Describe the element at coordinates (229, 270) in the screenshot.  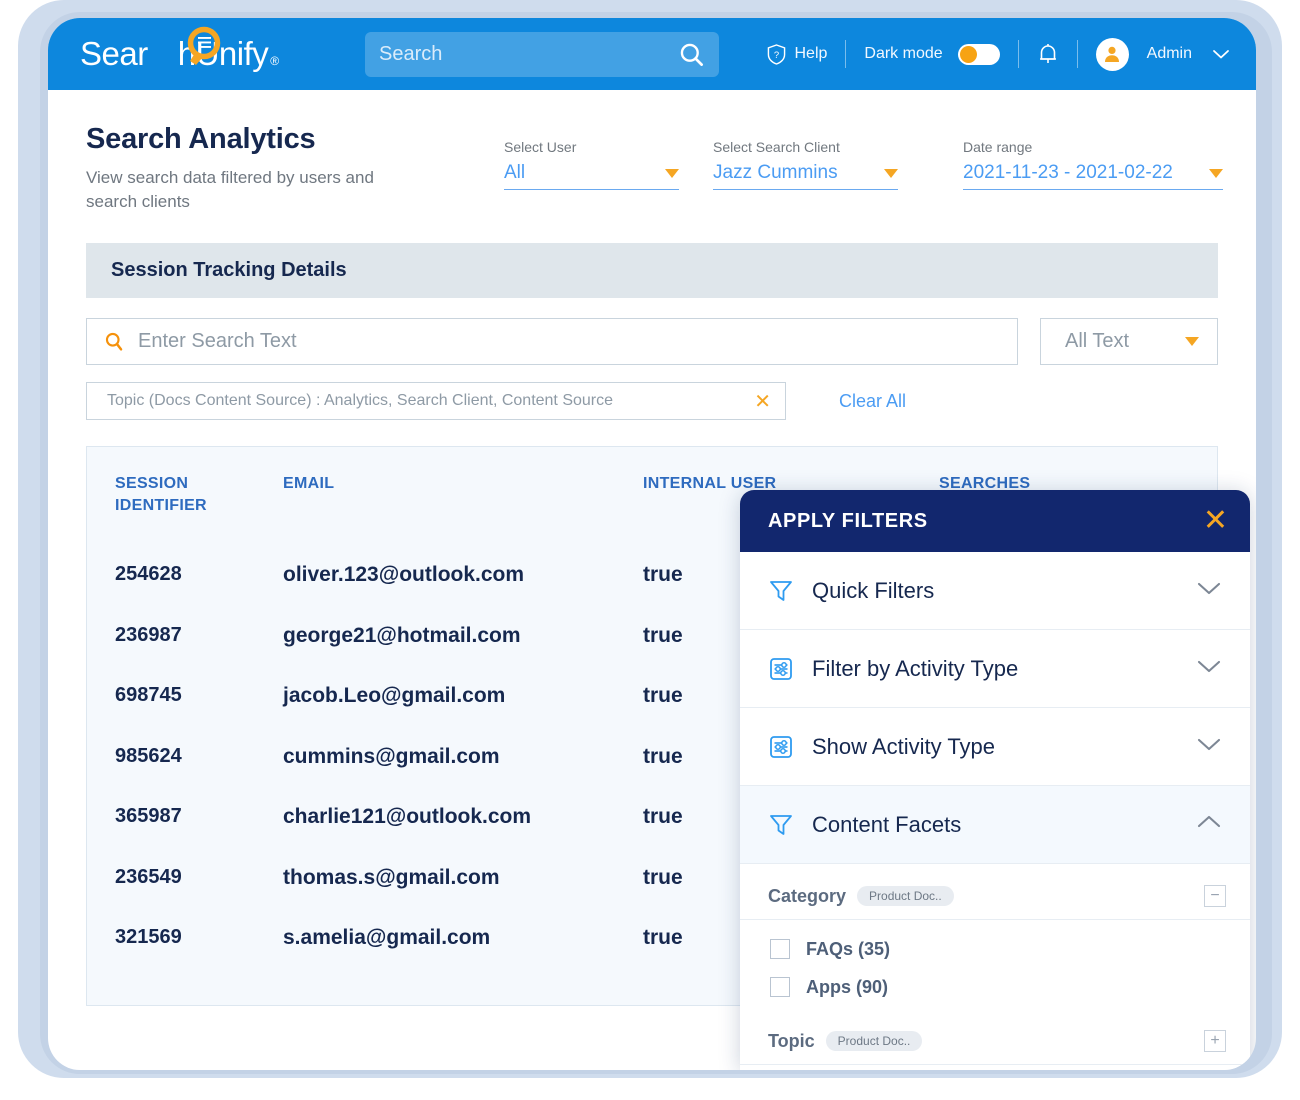
I see `session-tracking-title: Session Tracking Details` at that location.